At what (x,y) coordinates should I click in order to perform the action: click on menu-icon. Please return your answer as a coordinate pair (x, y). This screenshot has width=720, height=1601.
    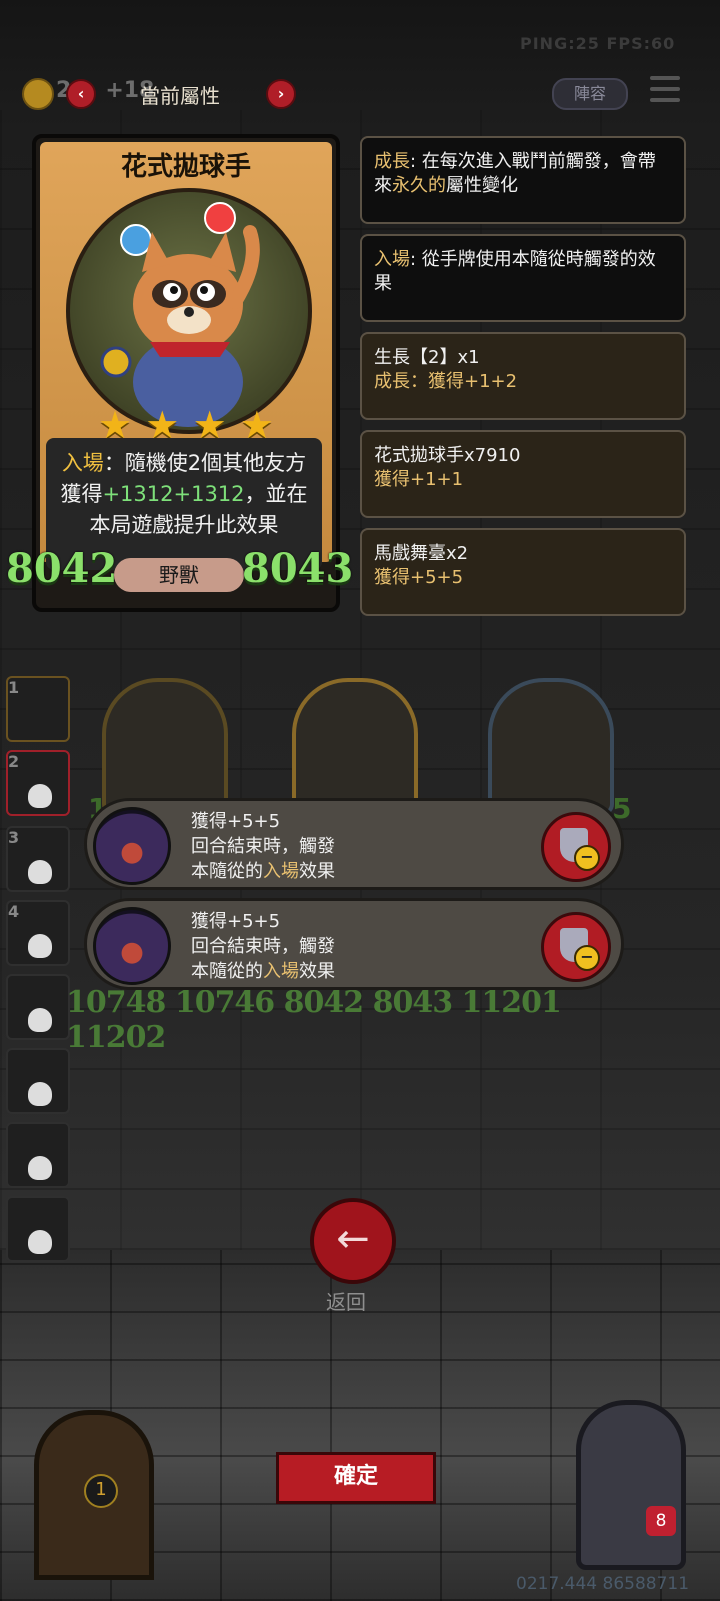
    Looking at the image, I should click on (665, 89).